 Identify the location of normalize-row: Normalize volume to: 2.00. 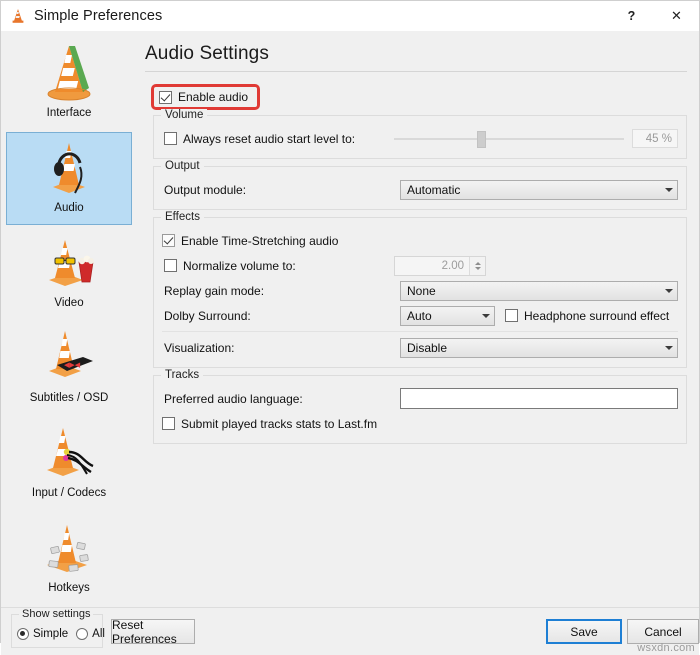
(420, 265).